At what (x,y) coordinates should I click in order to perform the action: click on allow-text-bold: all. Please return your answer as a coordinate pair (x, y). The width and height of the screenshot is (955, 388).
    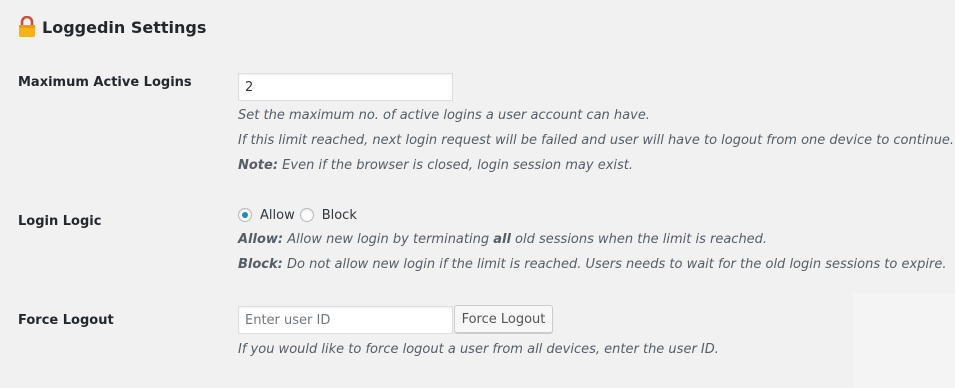
    Looking at the image, I should click on (502, 239).